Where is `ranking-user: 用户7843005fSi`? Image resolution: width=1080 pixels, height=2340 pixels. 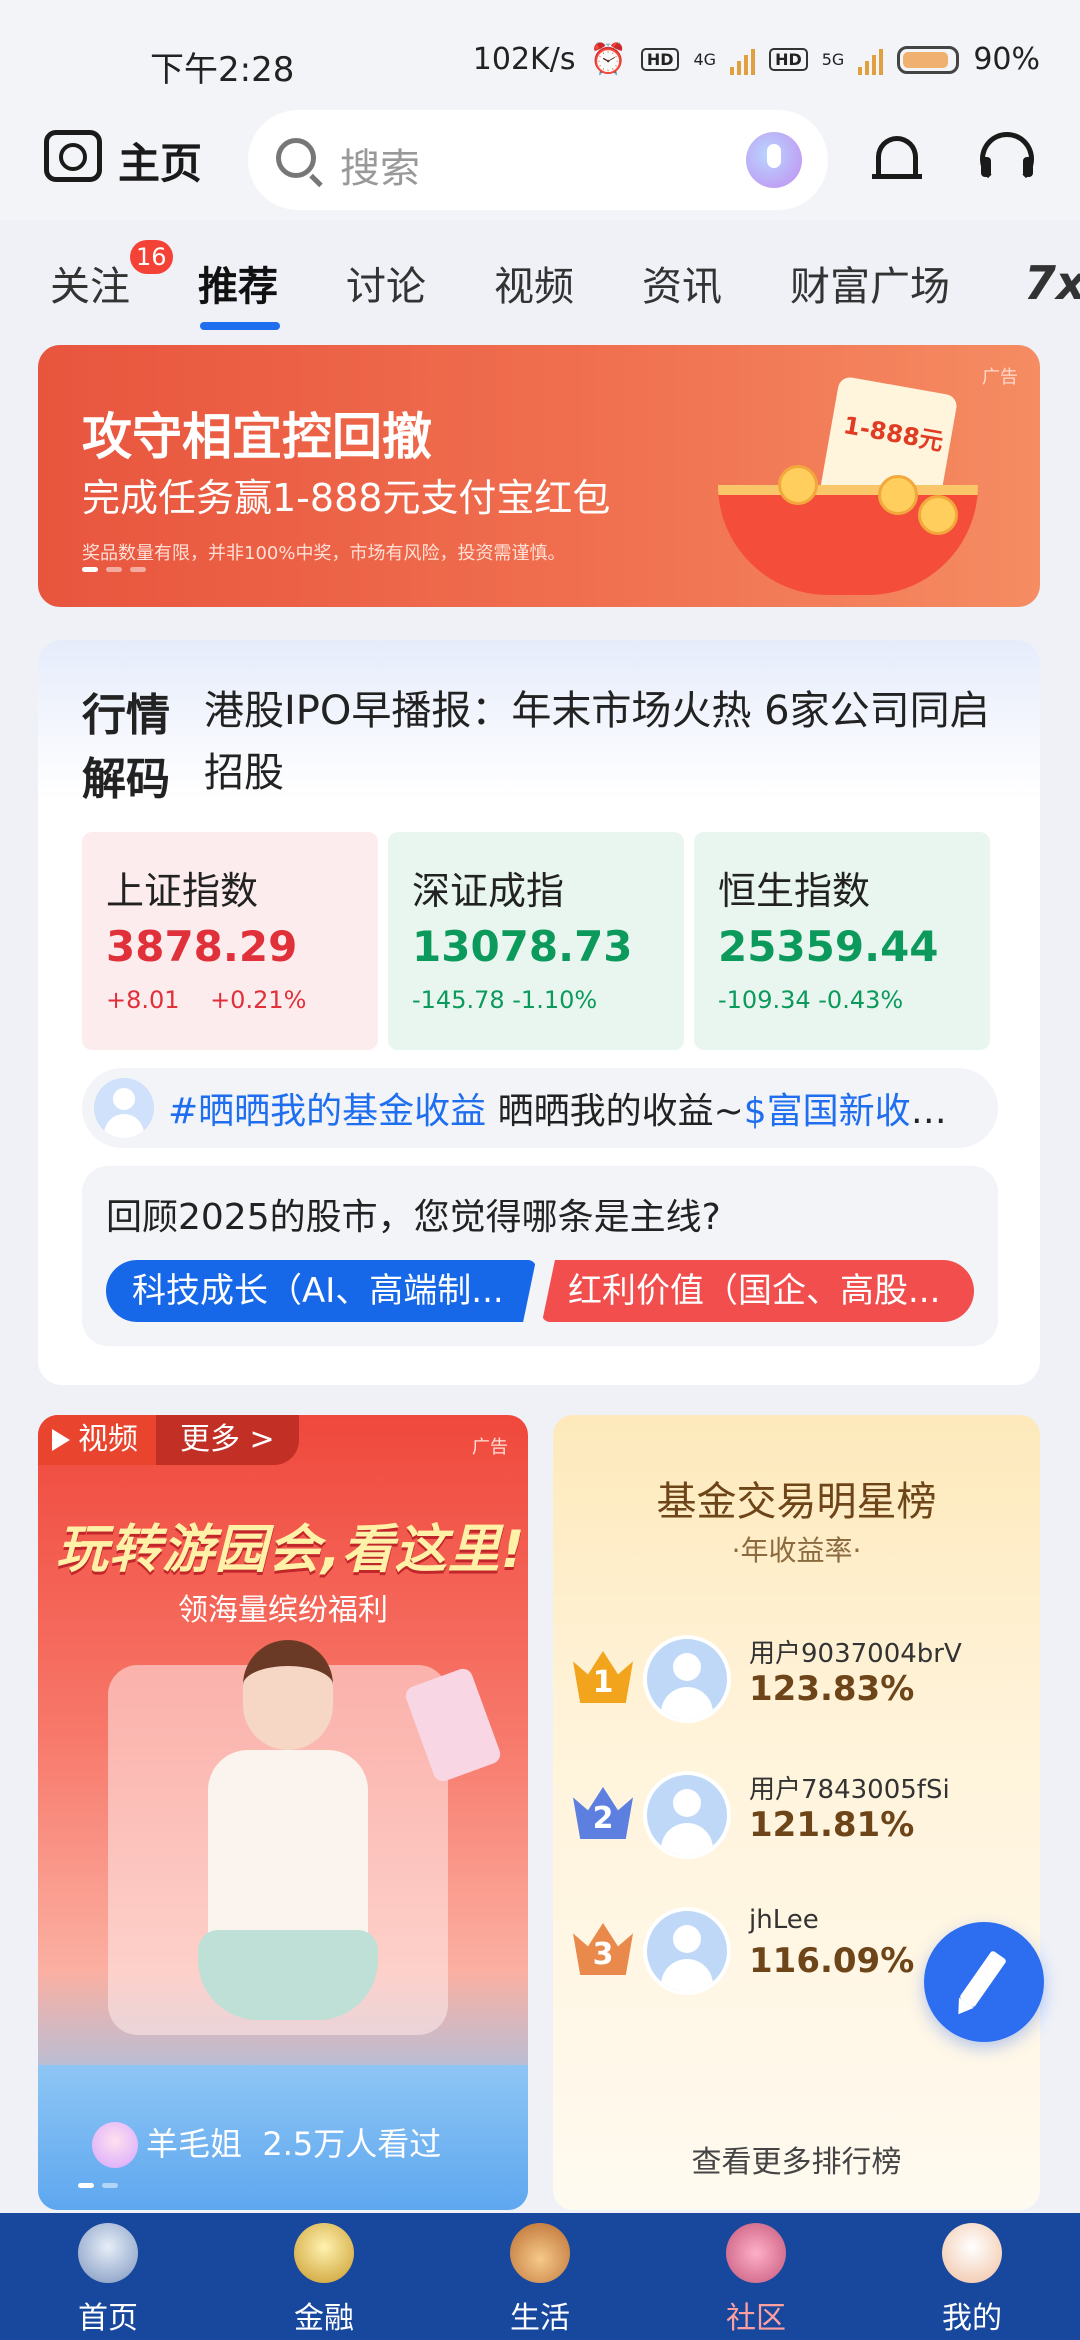
ranking-user: 用户7843005fSi is located at coordinates (849, 1790).